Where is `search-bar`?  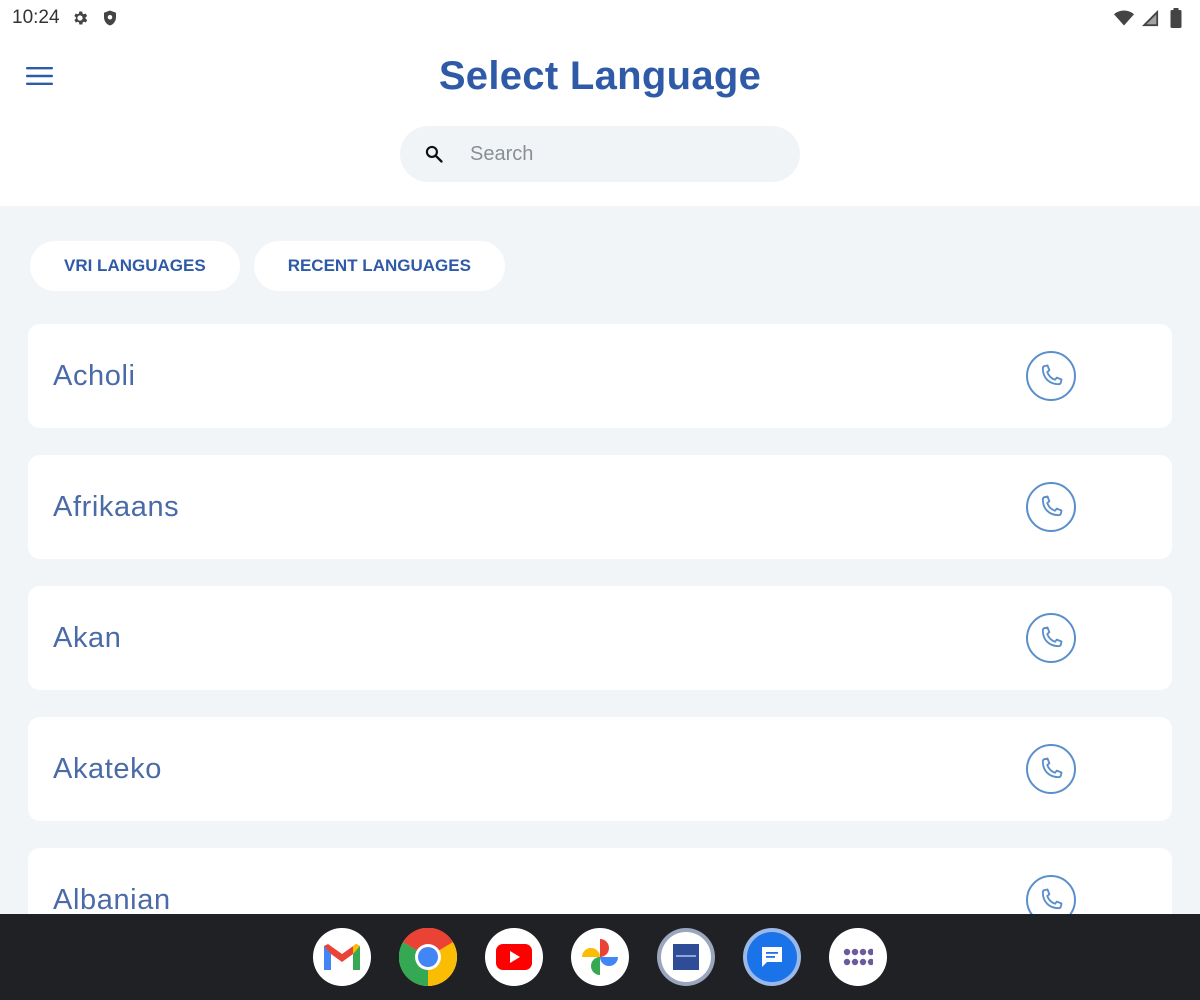 search-bar is located at coordinates (600, 154).